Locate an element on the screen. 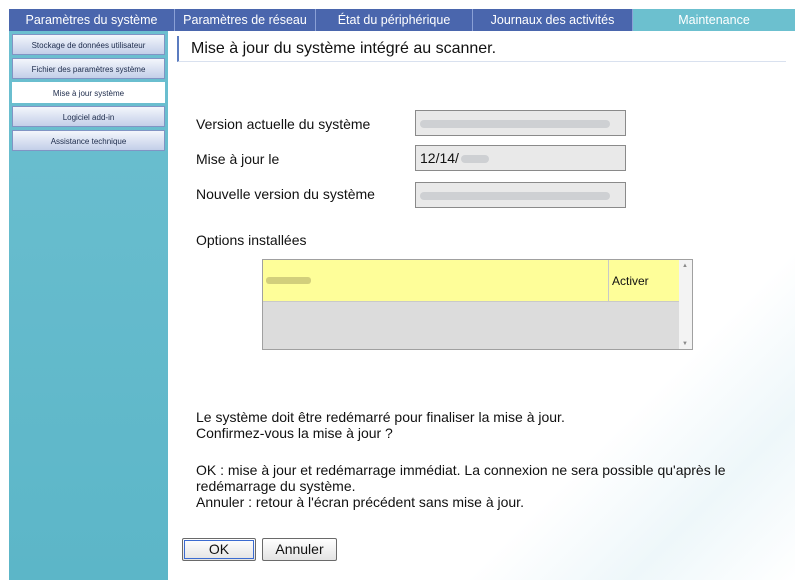  scroll-down-icon: ▼ is located at coordinates (685, 344).